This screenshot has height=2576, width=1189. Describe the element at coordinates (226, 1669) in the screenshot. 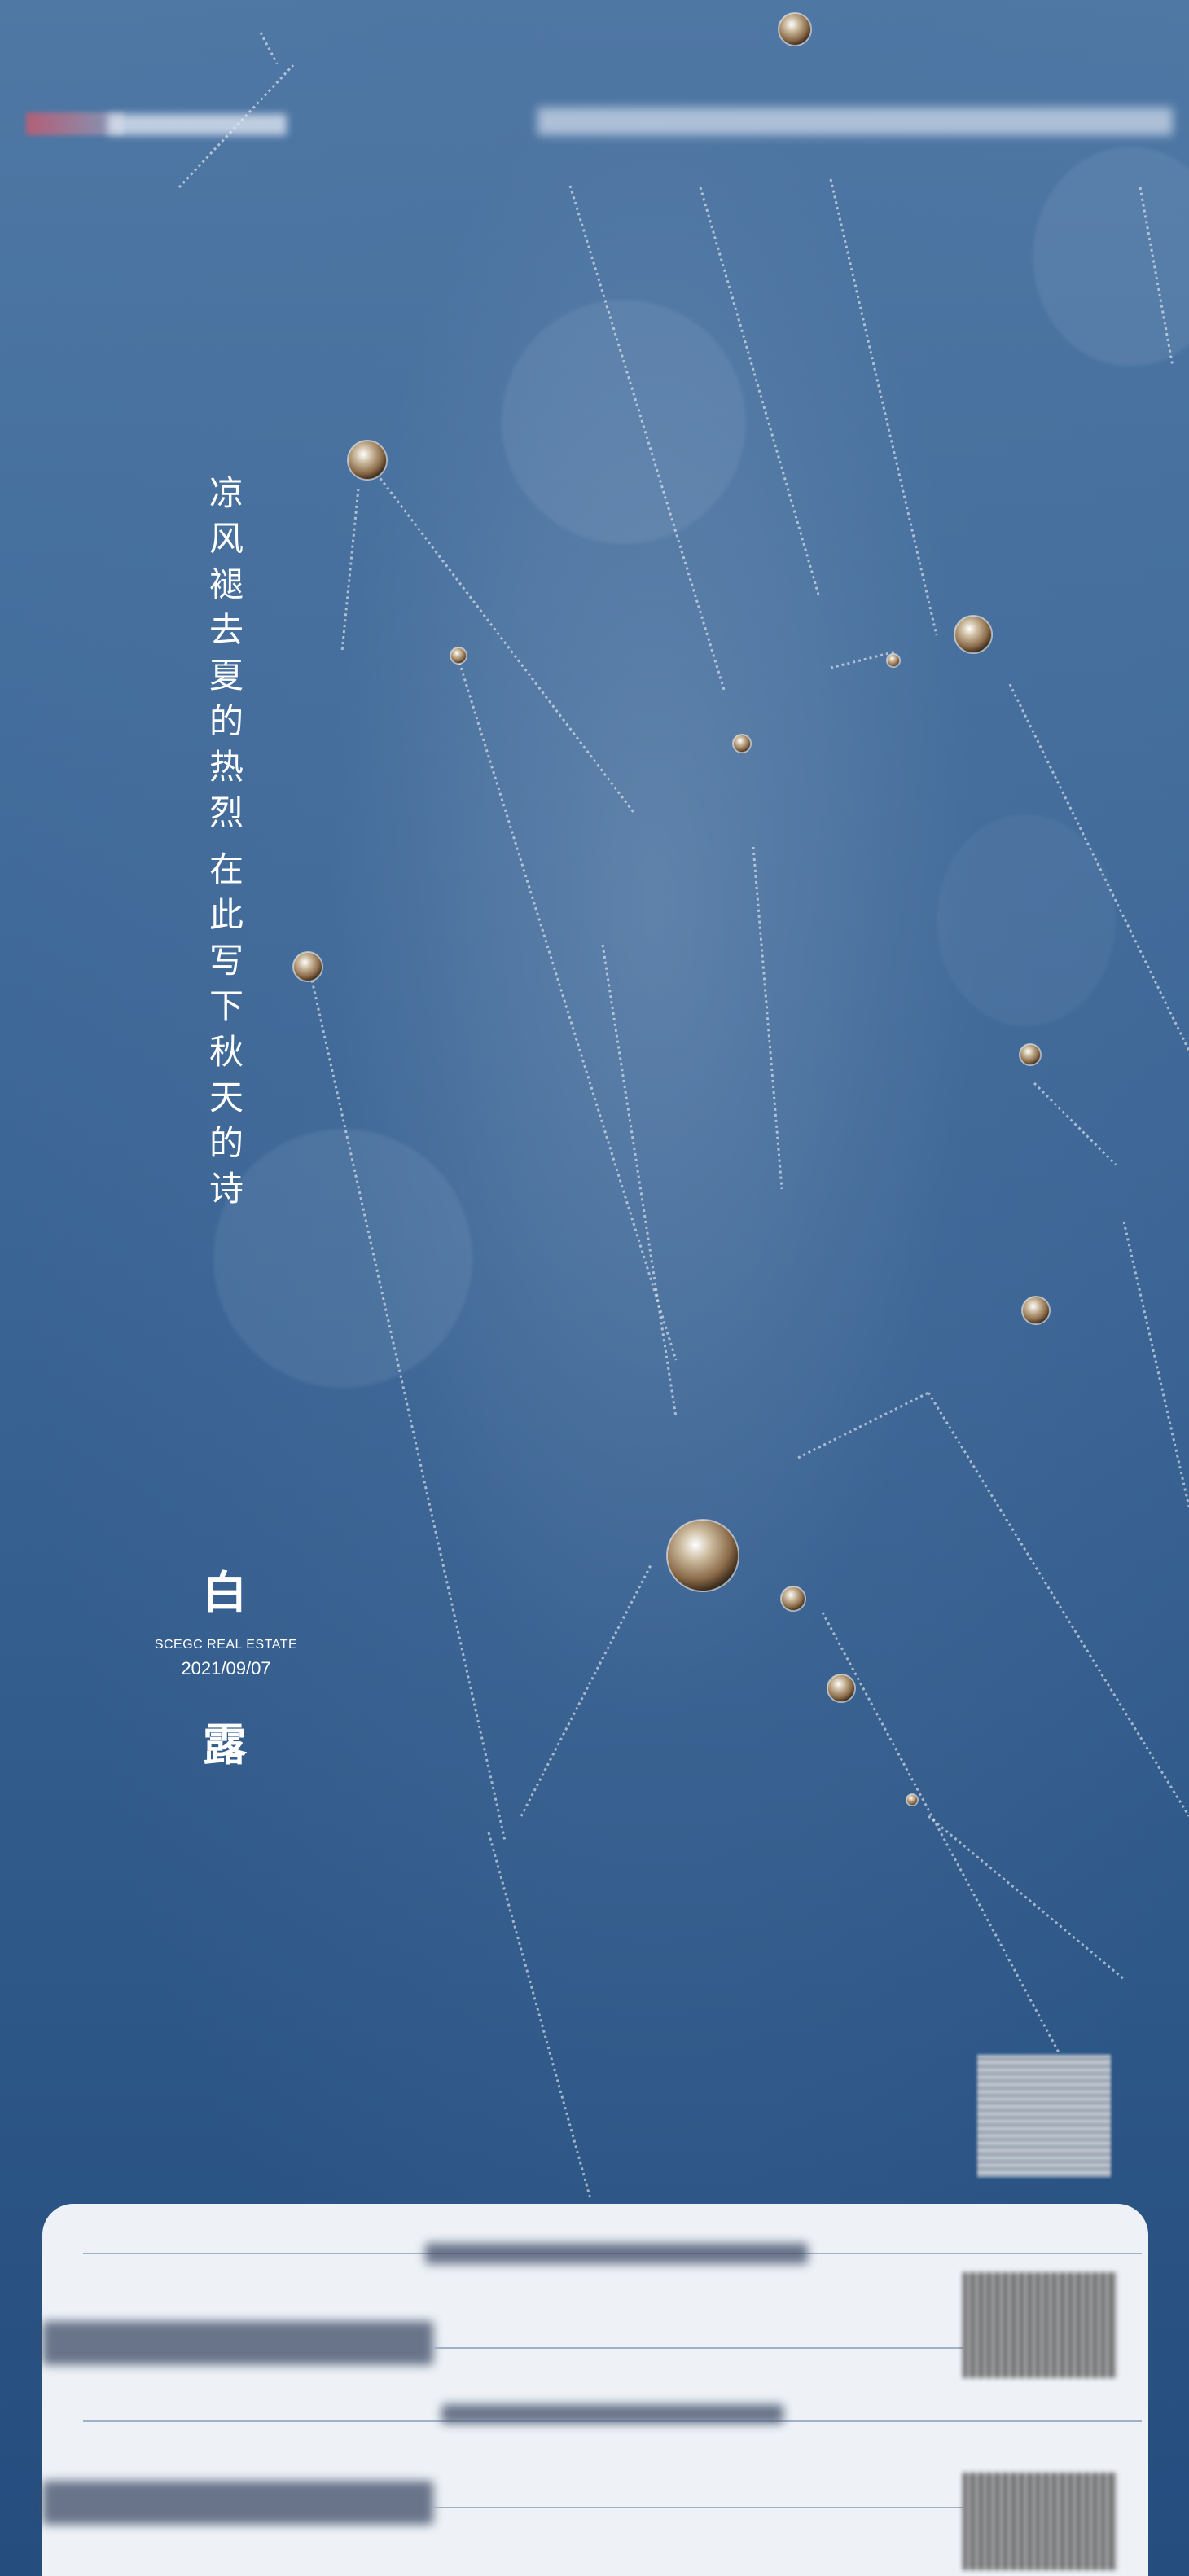

I see `poster-date: 2021/09/07` at that location.